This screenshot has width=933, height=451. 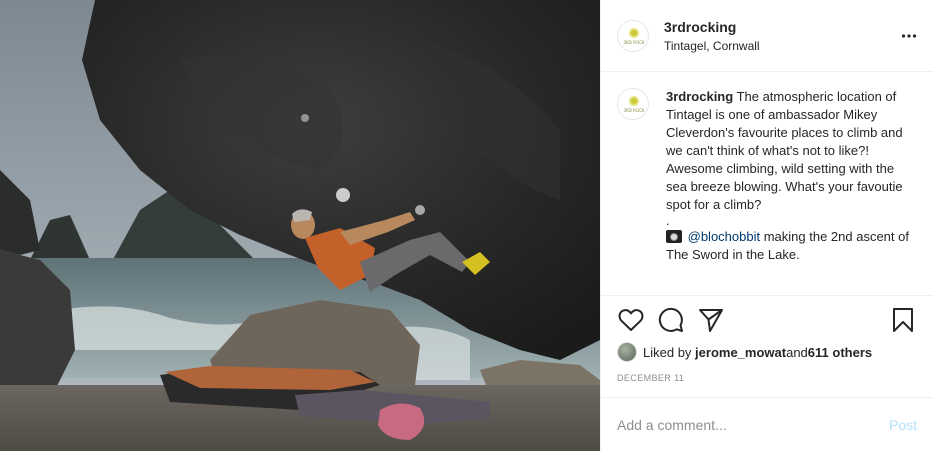 I want to click on caption-mention-link: @blochobbit, so click(x=724, y=236).